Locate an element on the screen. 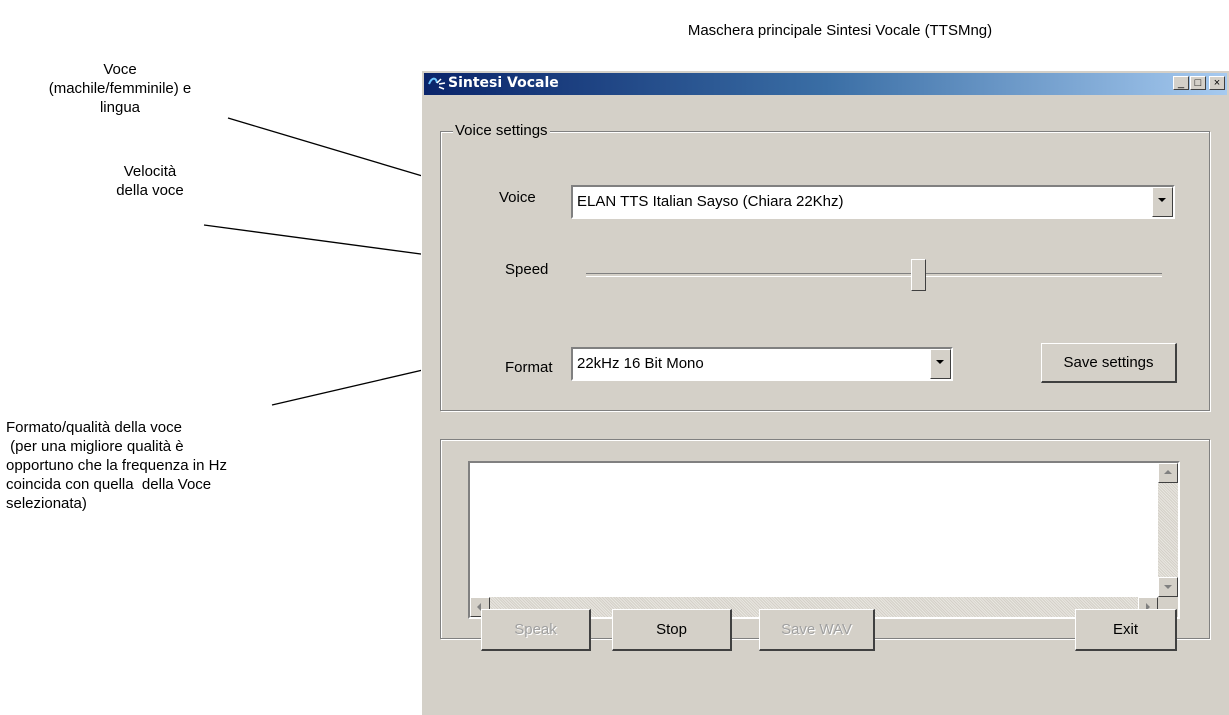 The width and height of the screenshot is (1229, 715). annotation-voice: Voce (machile/femminile) e lingua is located at coordinates (120, 88).